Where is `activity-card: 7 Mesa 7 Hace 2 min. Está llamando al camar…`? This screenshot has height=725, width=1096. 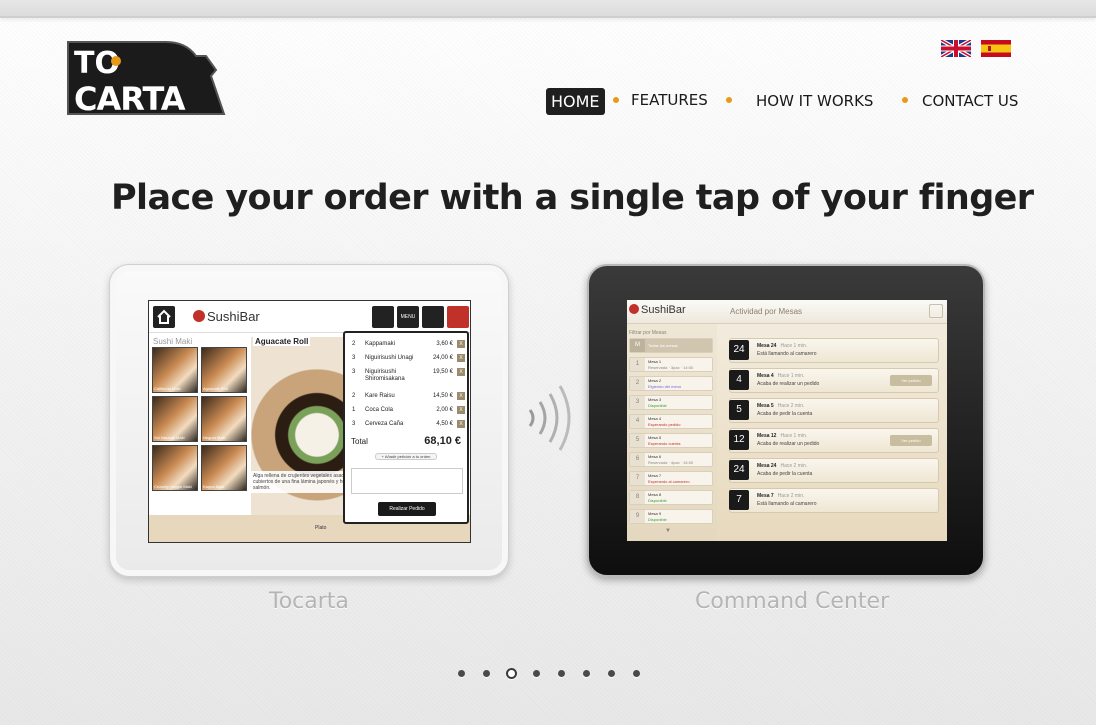 activity-card: 7 Mesa 7 Hace 2 min. Está llamando al camar… is located at coordinates (834, 500).